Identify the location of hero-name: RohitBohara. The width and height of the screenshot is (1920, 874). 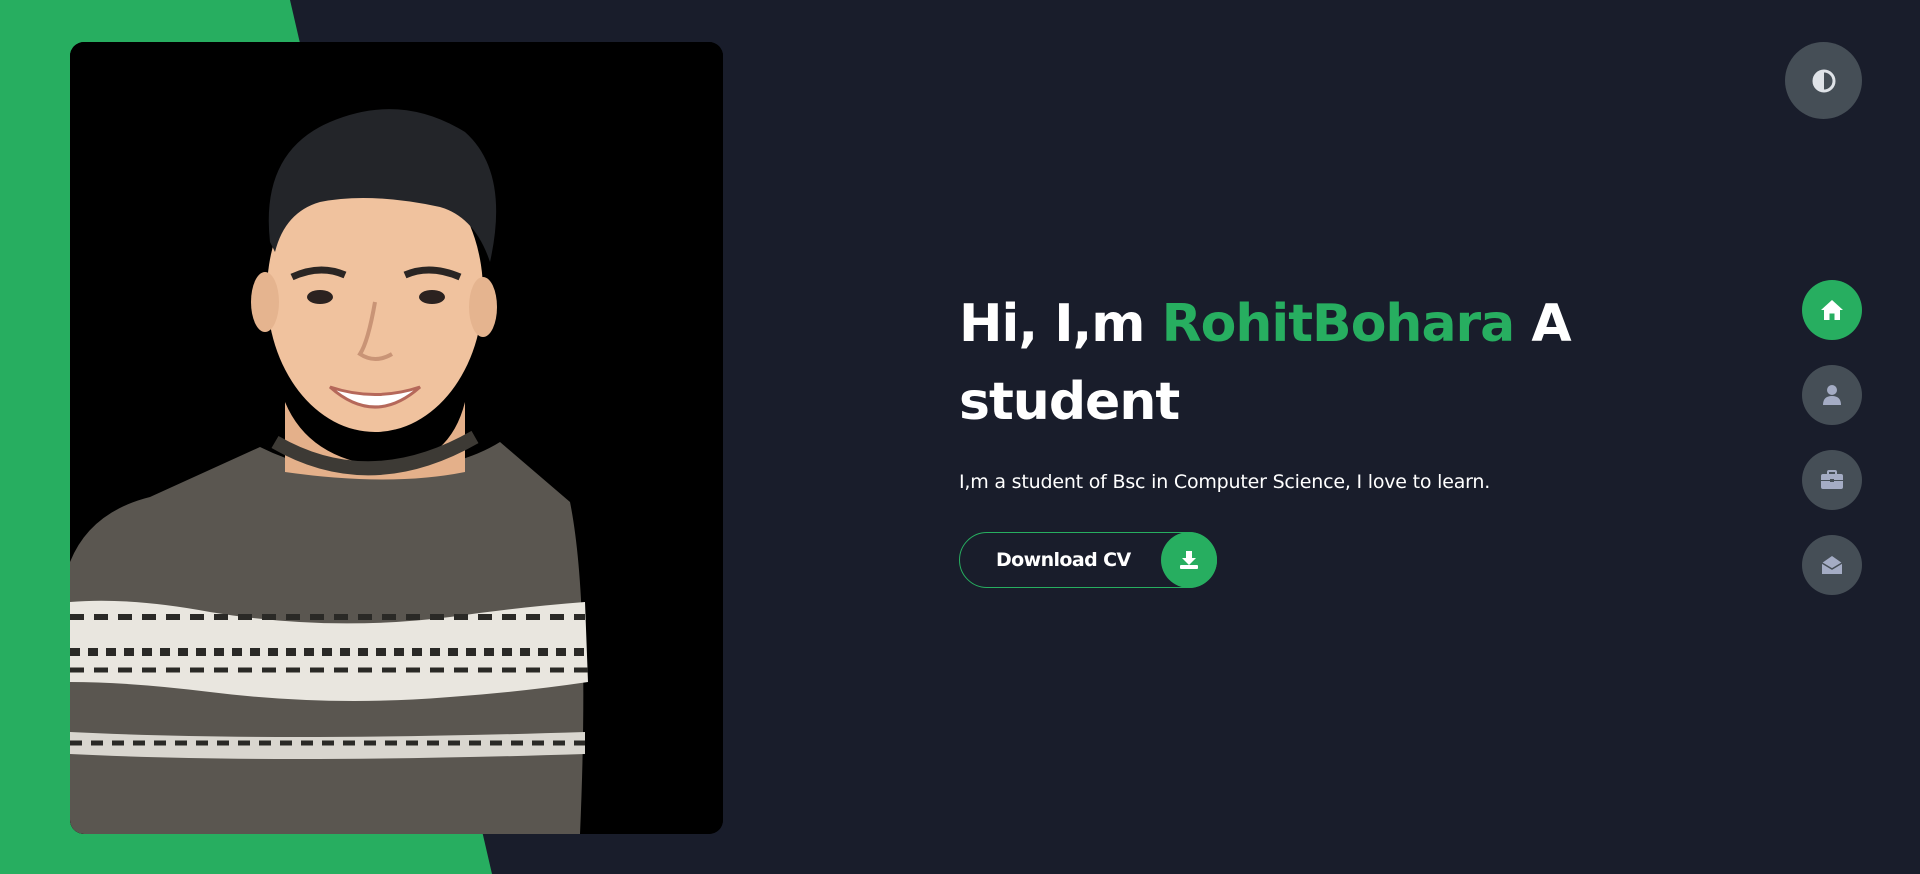
(1338, 324).